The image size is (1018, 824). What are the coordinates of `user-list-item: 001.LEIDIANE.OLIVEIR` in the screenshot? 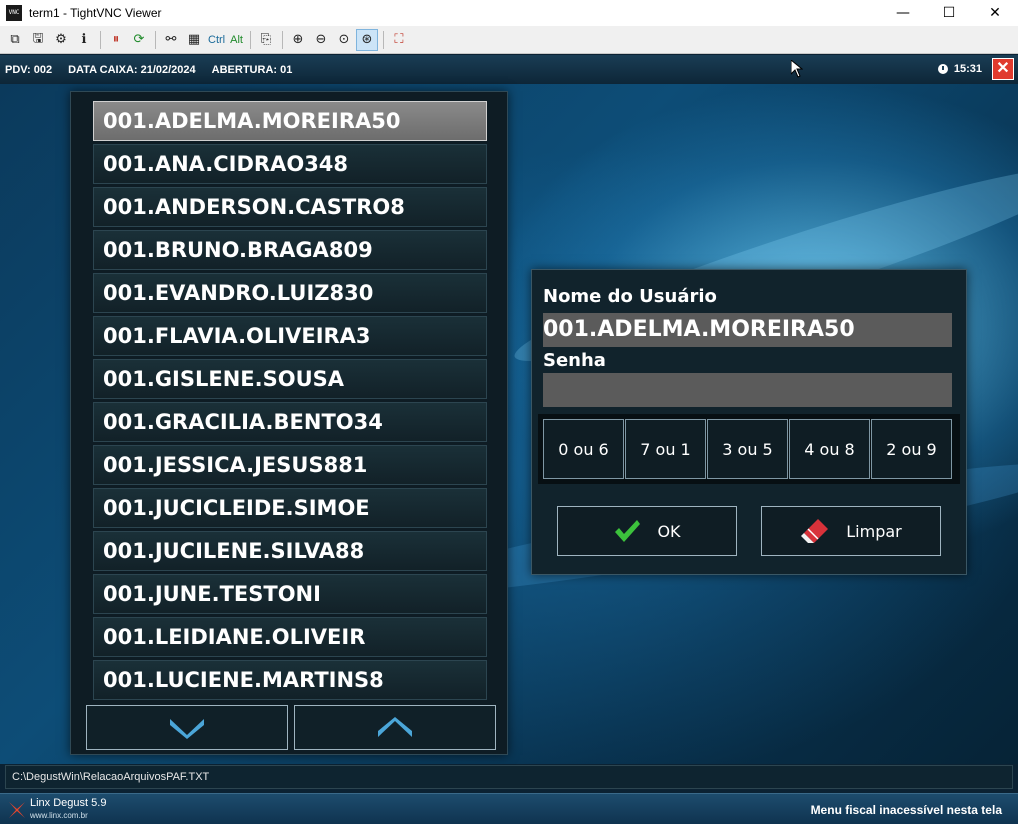 It's located at (290, 637).